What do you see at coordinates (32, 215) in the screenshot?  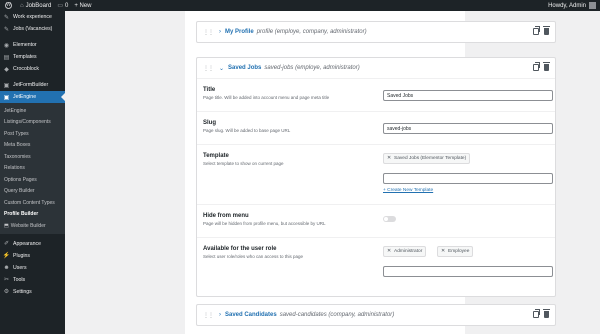 I see `submenu-profile-builder: Profile Builder` at bounding box center [32, 215].